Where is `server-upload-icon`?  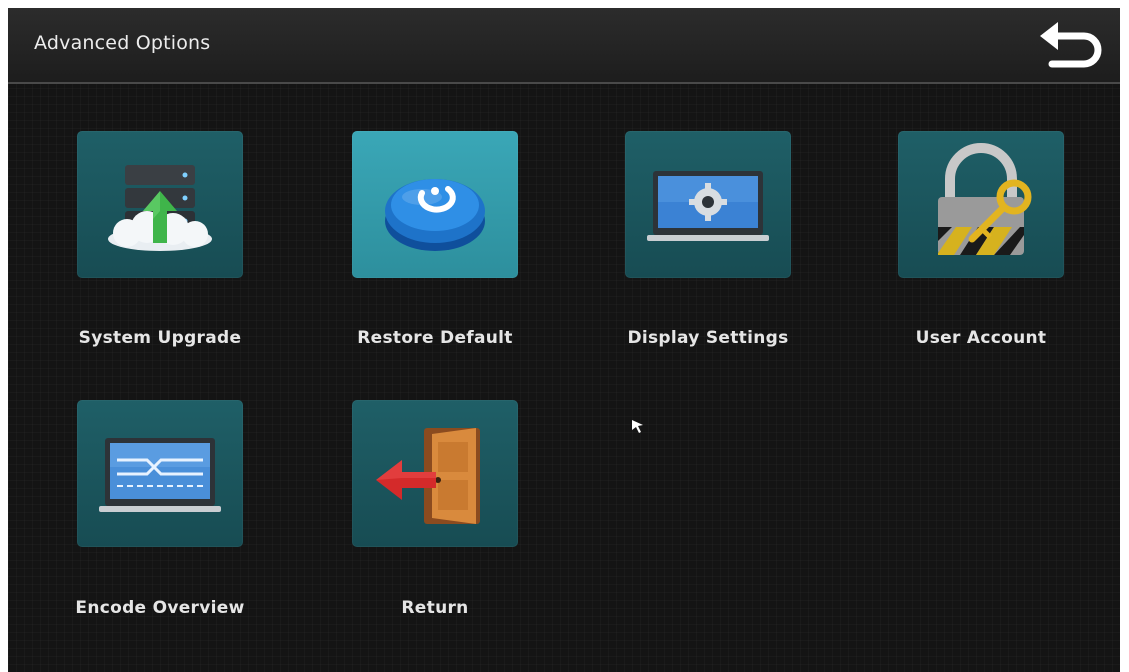
server-upload-icon is located at coordinates (160, 208).